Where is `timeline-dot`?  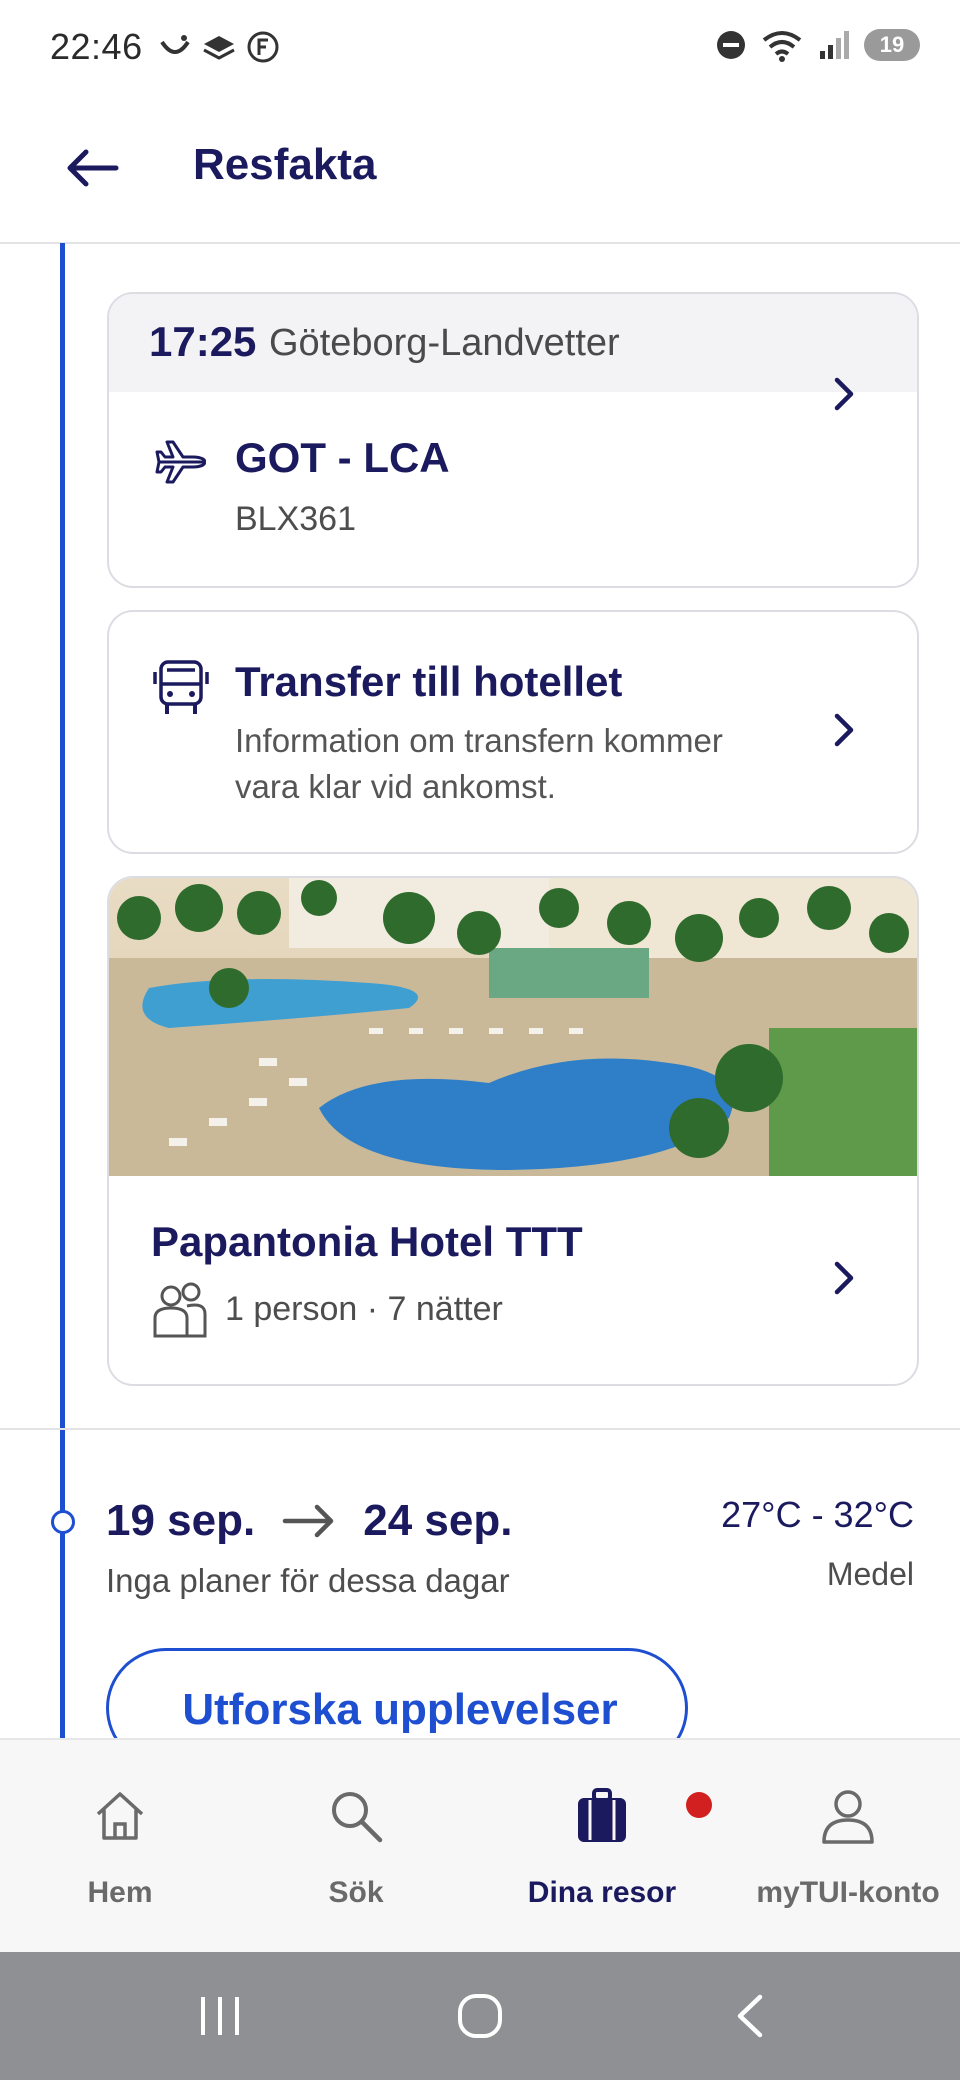 timeline-dot is located at coordinates (63, 1522).